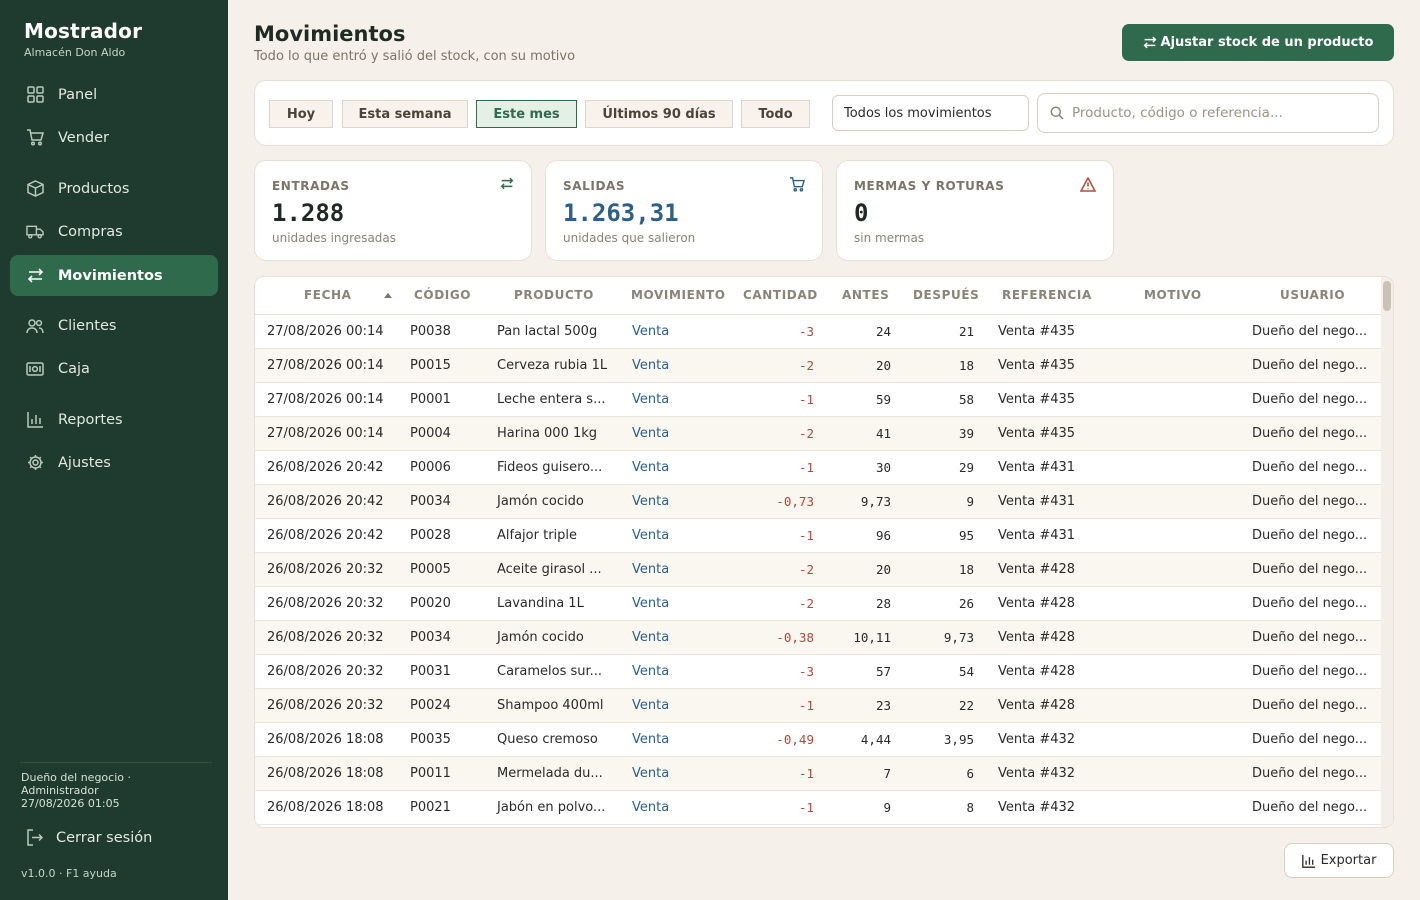  Describe the element at coordinates (883, 603) in the screenshot. I see `cell-antes: 28` at that location.